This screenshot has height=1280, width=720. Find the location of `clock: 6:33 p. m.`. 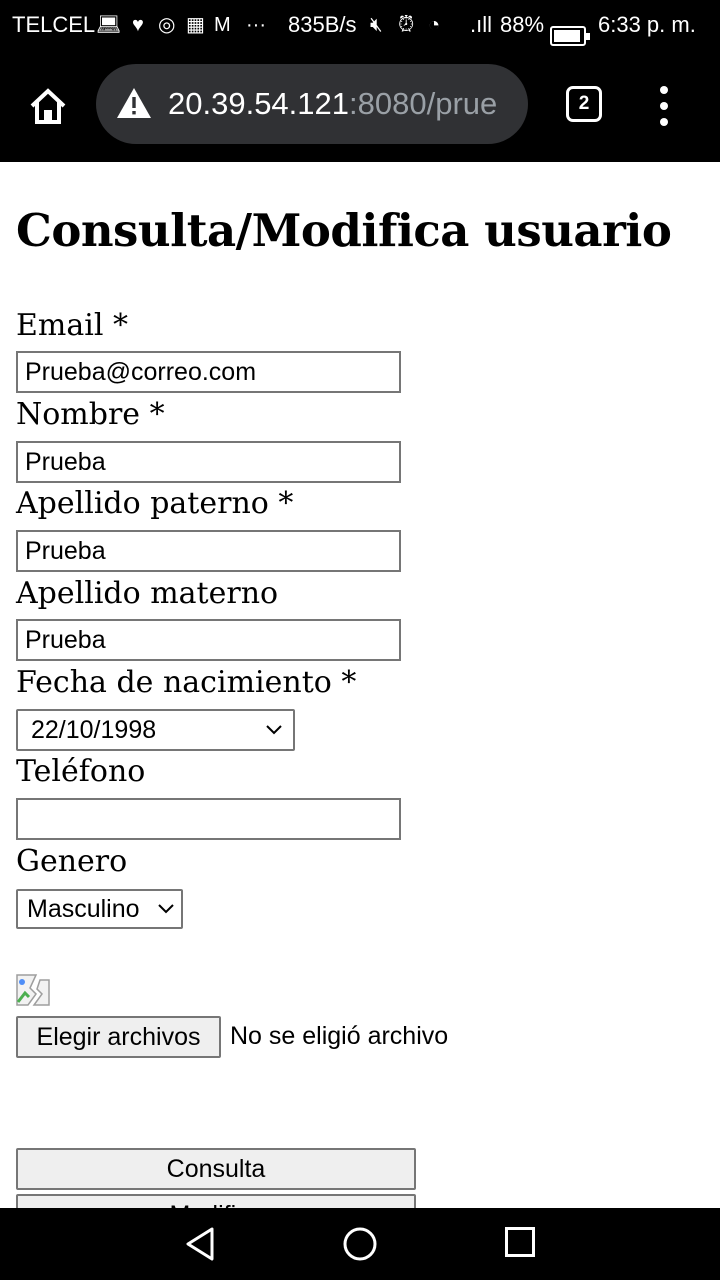

clock: 6:33 p. m. is located at coordinates (647, 24).